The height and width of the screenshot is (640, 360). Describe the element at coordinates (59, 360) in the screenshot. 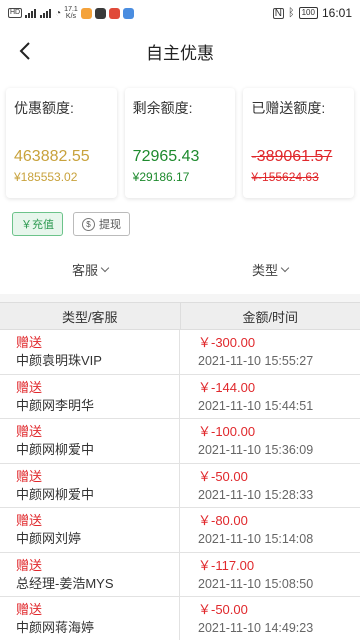

I see `service-name: 中颜袁明珠VIP` at that location.